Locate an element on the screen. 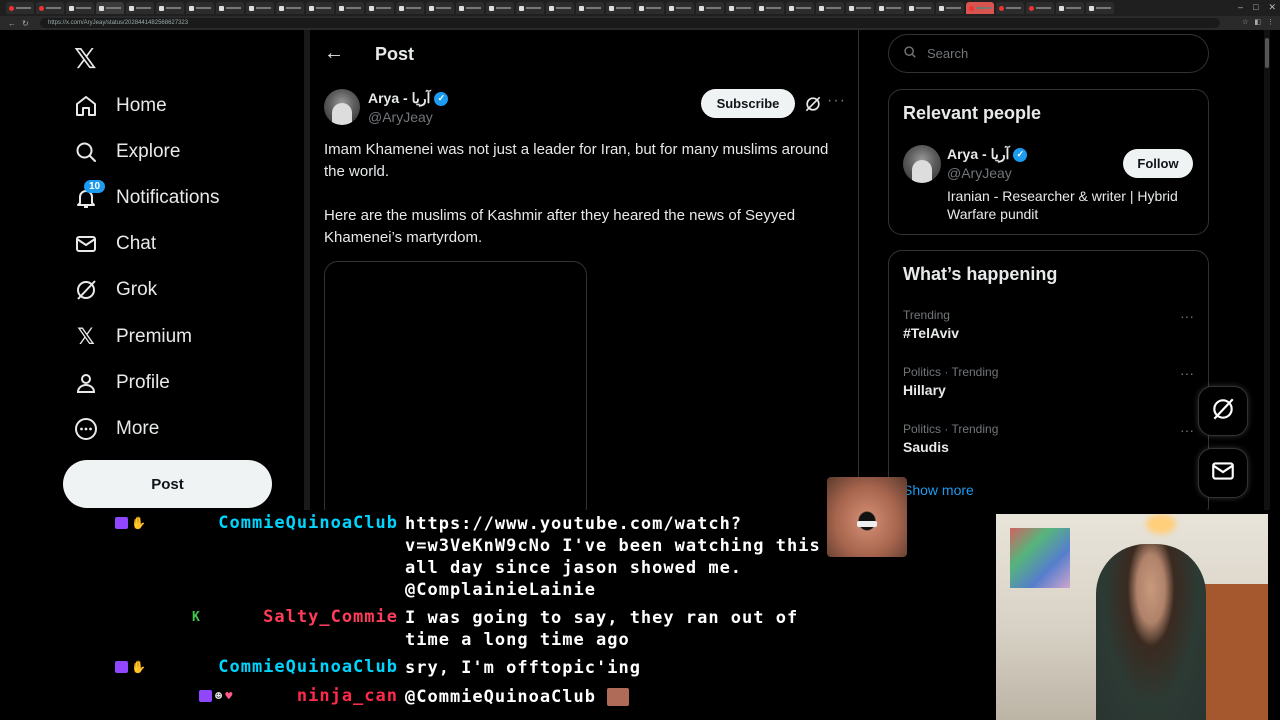 This screenshot has height=720, width=1280. search-icon is located at coordinates (910, 53).